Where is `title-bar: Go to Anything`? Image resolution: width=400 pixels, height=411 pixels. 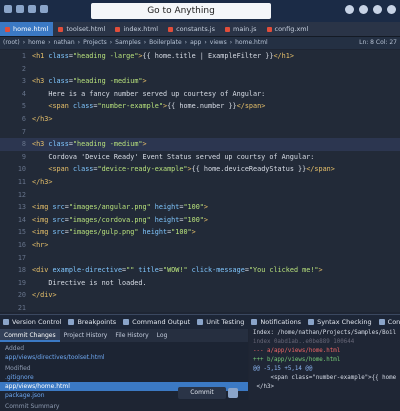 title-bar: Go to Anything is located at coordinates (200, 11).